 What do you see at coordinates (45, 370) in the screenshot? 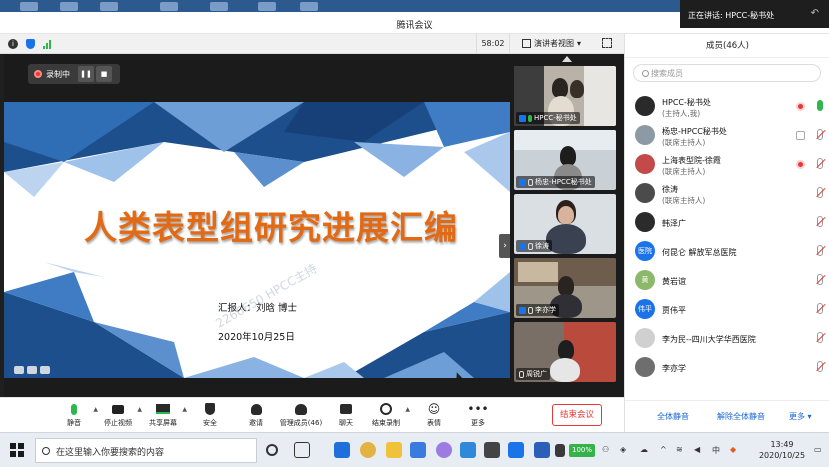
I see `slide-menu-icon` at bounding box center [45, 370].